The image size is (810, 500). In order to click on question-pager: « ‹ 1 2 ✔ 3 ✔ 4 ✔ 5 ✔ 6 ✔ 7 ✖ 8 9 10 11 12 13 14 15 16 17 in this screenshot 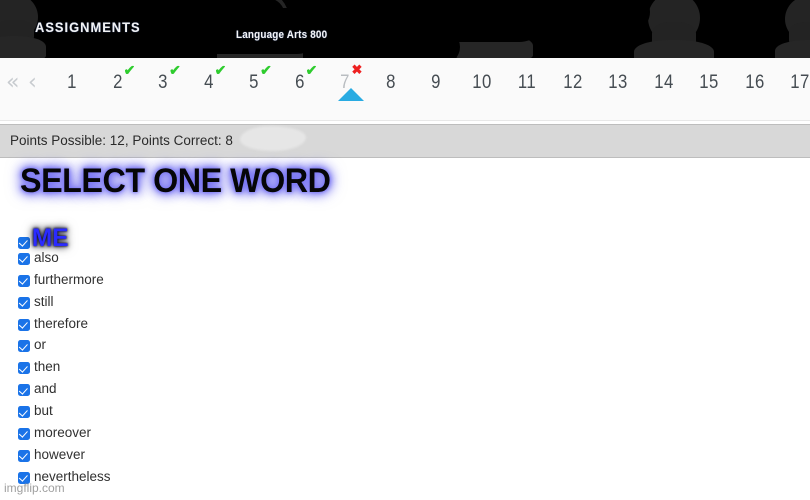, I will do `click(405, 89)`.